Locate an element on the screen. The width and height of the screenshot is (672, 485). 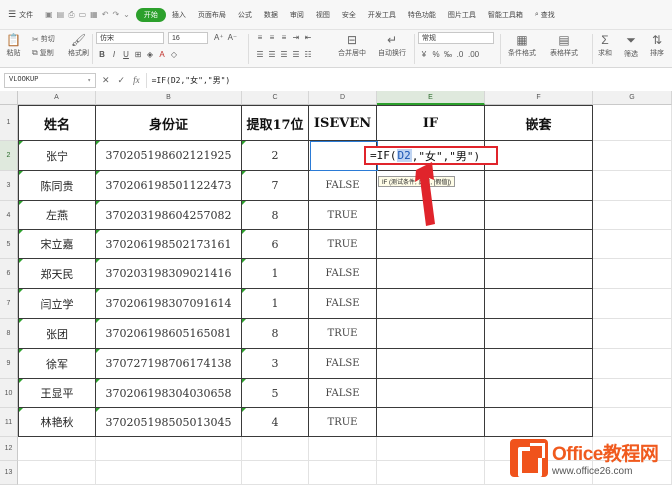
cell-c5: 6 is located at coordinates (275, 244).